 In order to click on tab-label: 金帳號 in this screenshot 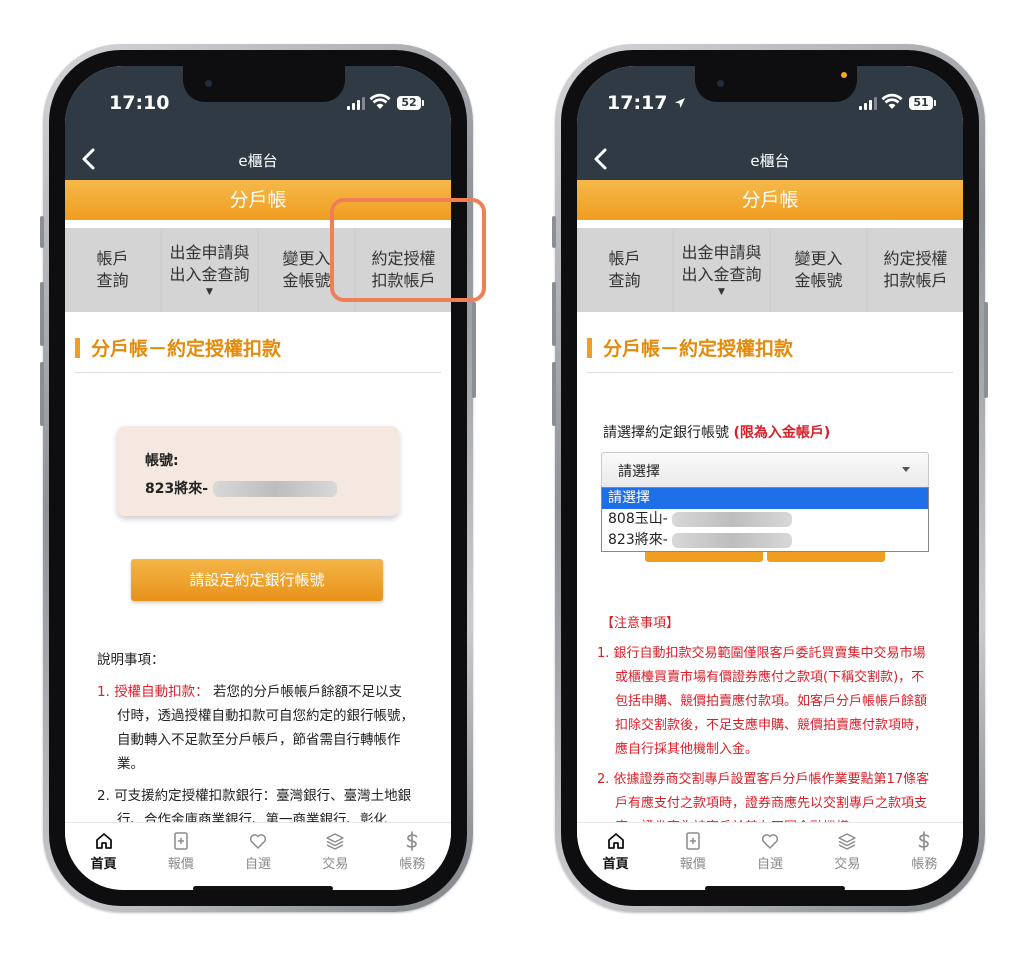, I will do `click(818, 280)`.